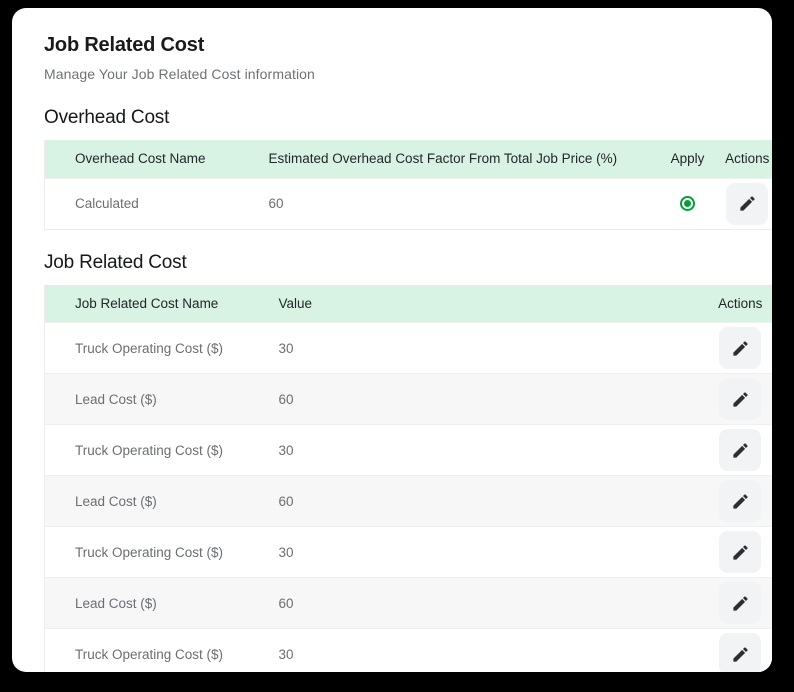 The image size is (794, 692). Describe the element at coordinates (492, 303) in the screenshot. I see `column-header-value: Value` at that location.